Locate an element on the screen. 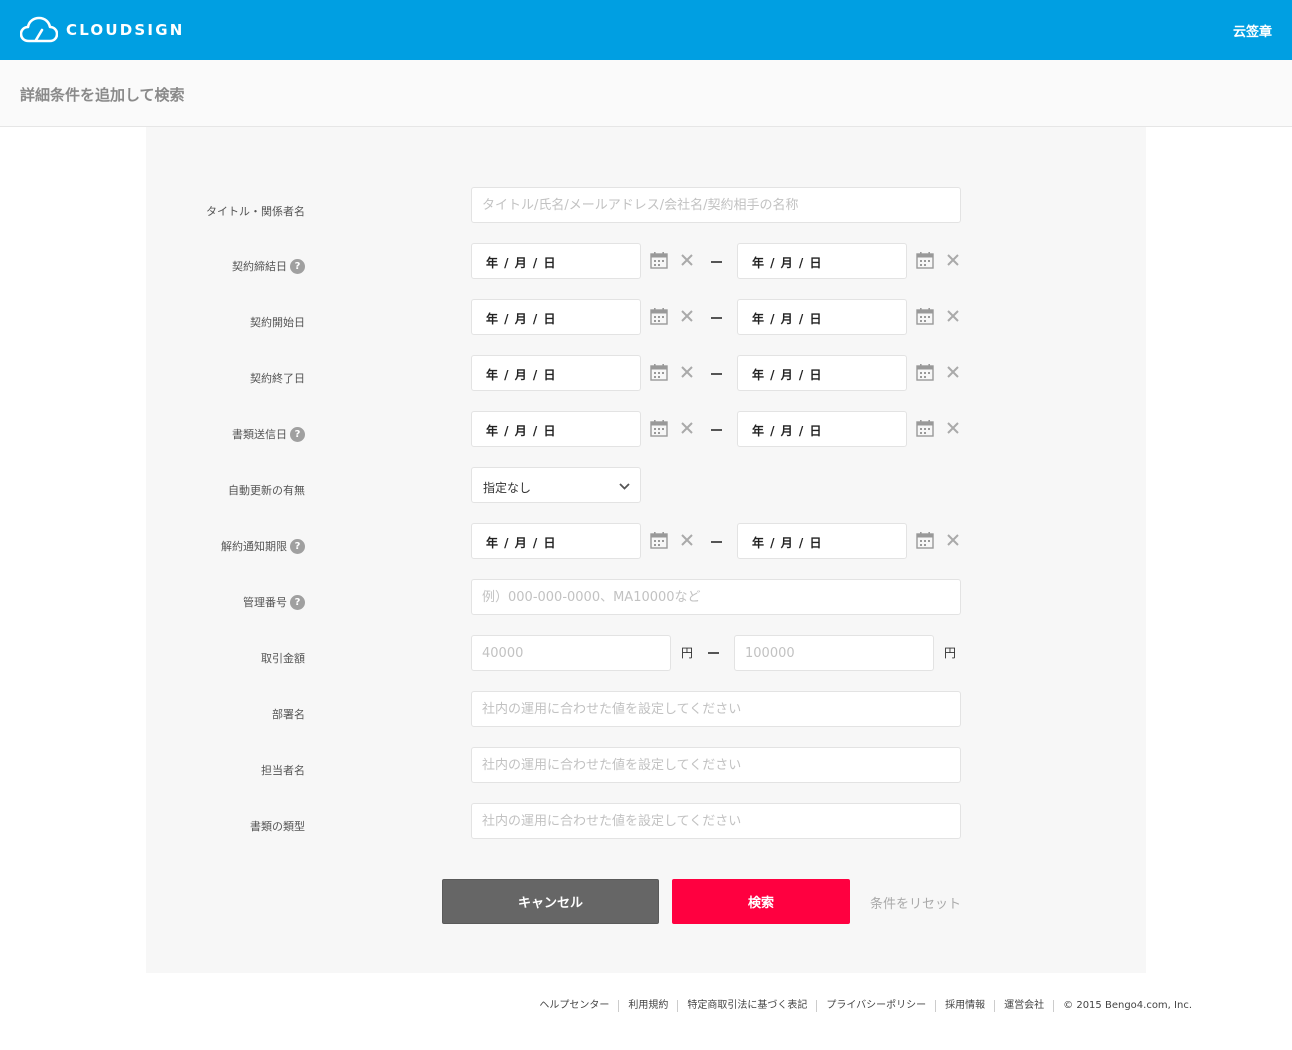 The height and width of the screenshot is (1050, 1292). management-no-input is located at coordinates (716, 597).